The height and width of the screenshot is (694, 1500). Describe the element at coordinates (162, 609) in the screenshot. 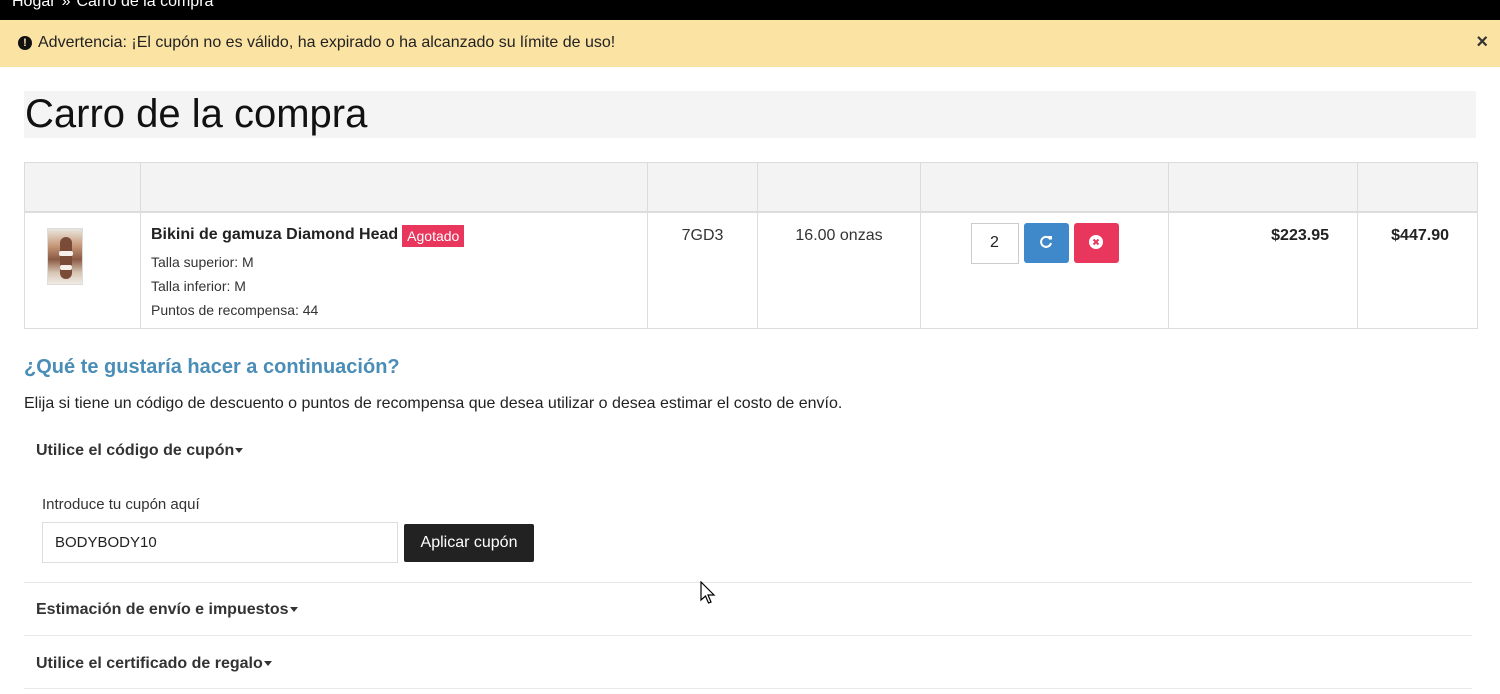

I see `shipping-heading: Estimación de envío e impuestos` at that location.